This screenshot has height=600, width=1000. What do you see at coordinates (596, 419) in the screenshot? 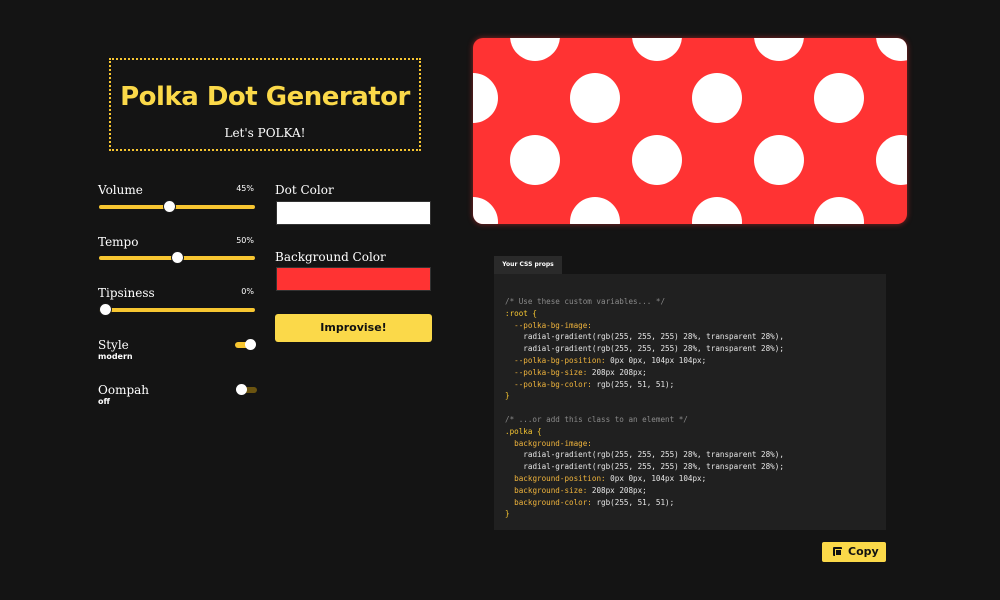
I see `code-comment: /* ...or add this class to an element */` at bounding box center [596, 419].